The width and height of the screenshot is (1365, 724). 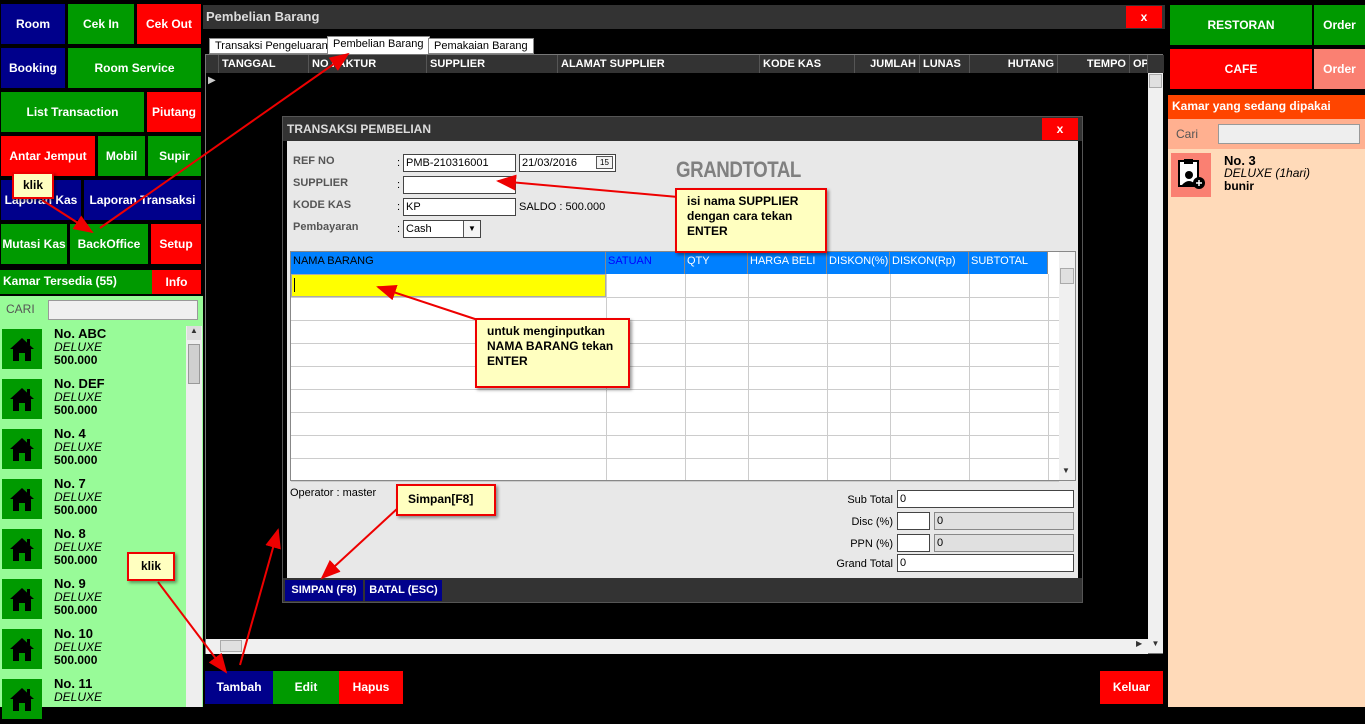 I want to click on tab-pembelian-barang: Pembelian Barang, so click(x=378, y=45).